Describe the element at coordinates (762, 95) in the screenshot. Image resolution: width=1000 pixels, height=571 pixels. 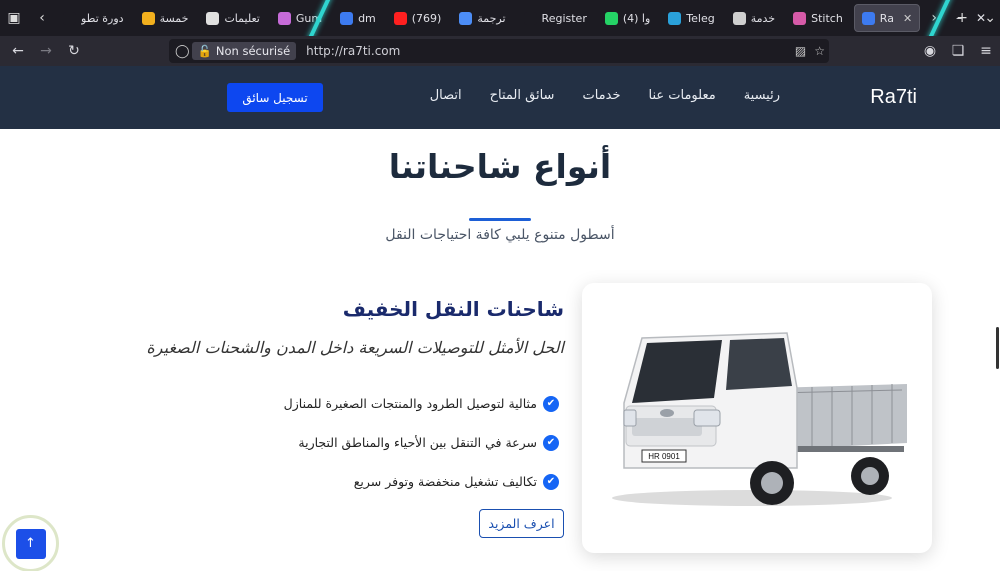
I see `nav-link: رئيسية` at that location.